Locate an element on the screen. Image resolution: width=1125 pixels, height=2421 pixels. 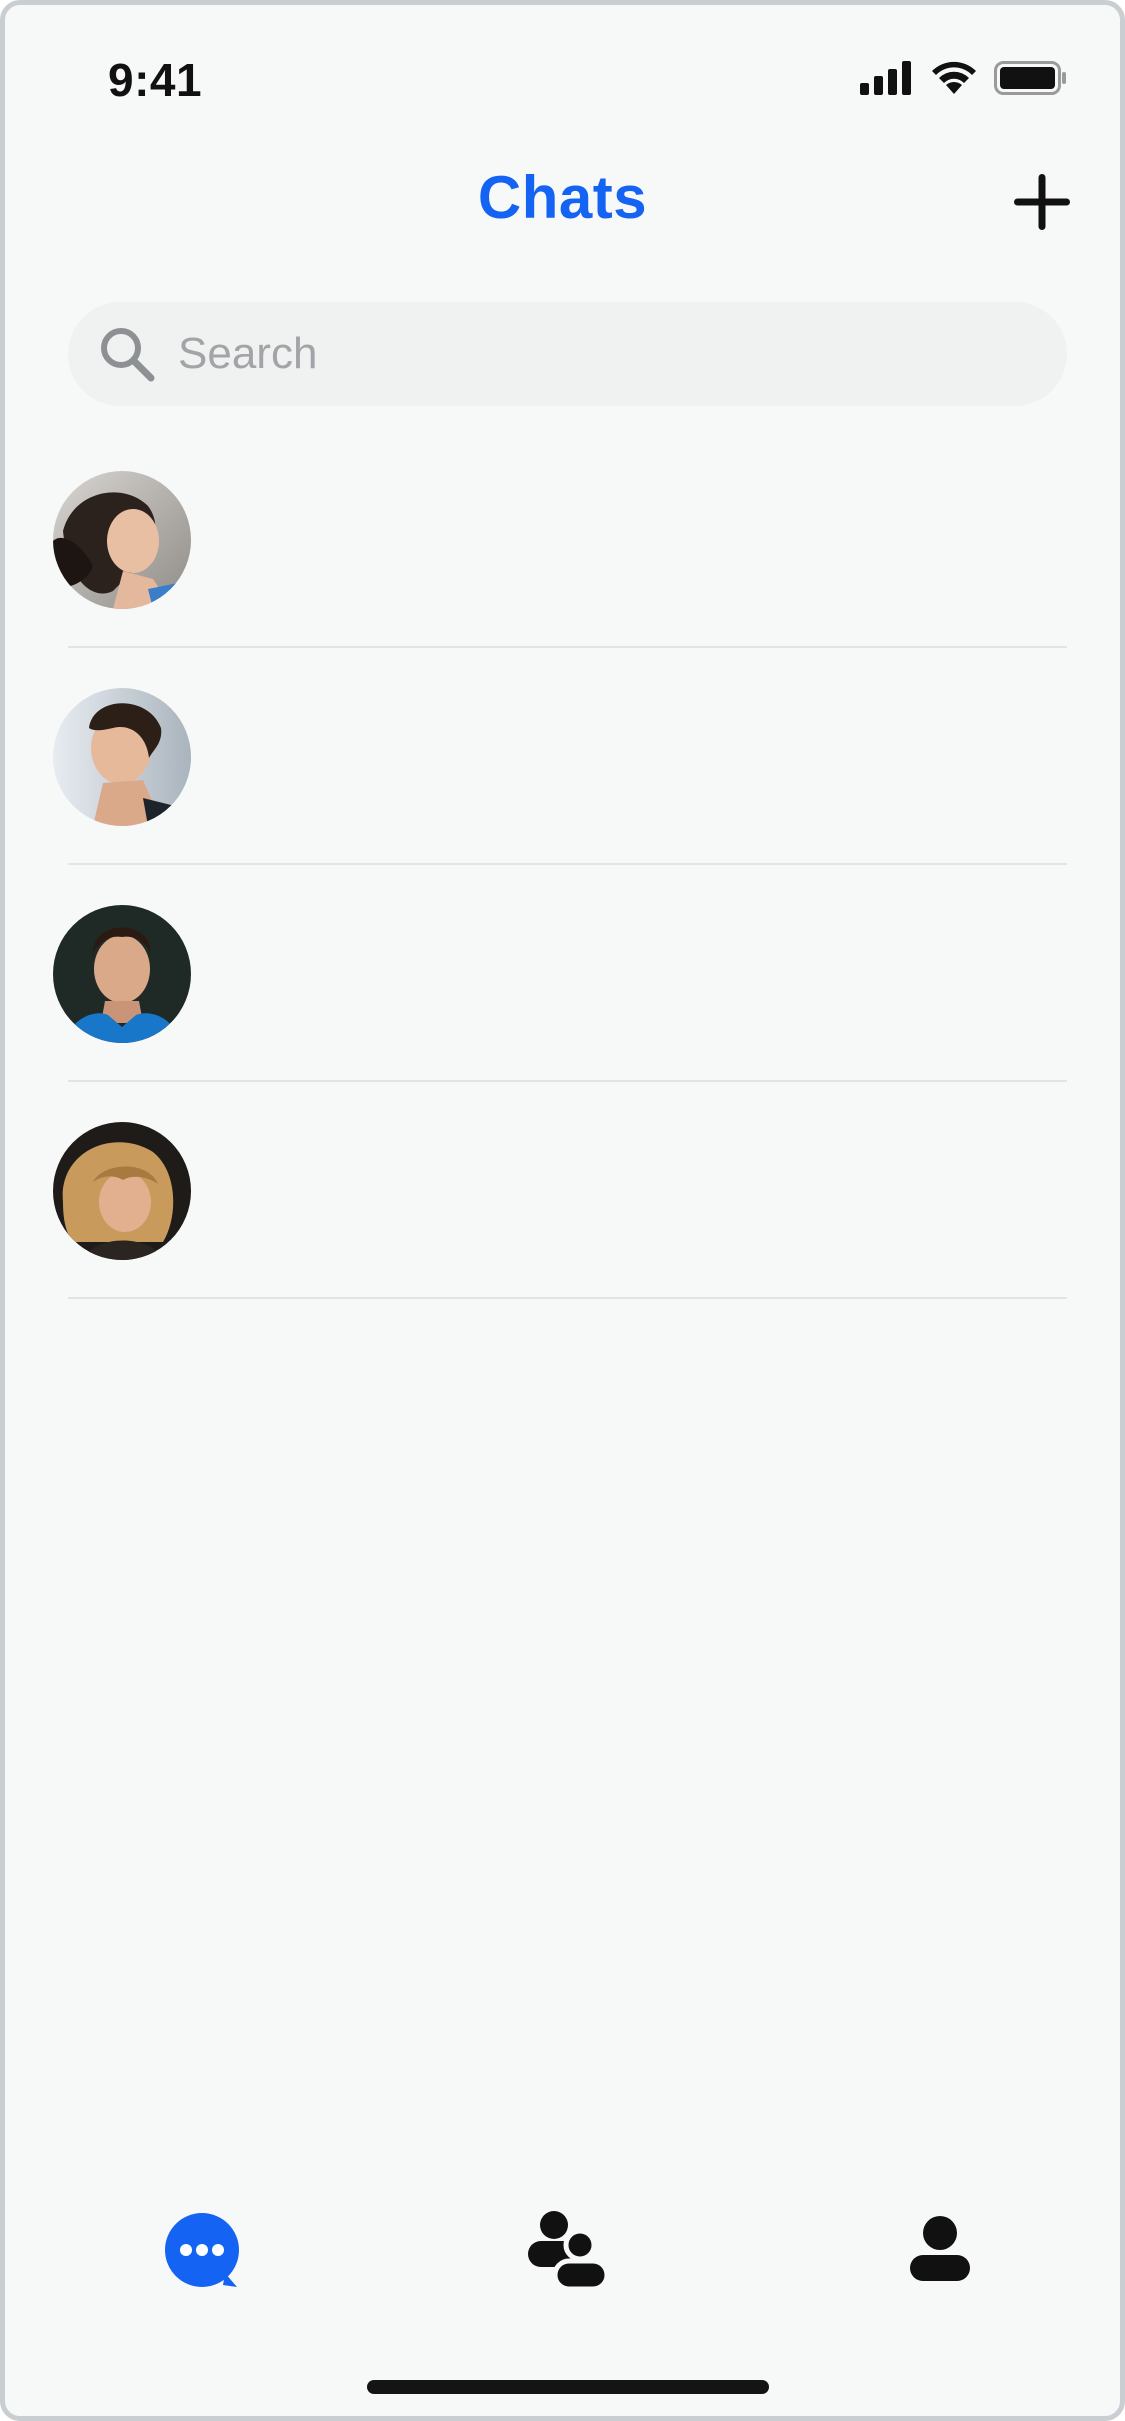
search-input is located at coordinates (588, 354).